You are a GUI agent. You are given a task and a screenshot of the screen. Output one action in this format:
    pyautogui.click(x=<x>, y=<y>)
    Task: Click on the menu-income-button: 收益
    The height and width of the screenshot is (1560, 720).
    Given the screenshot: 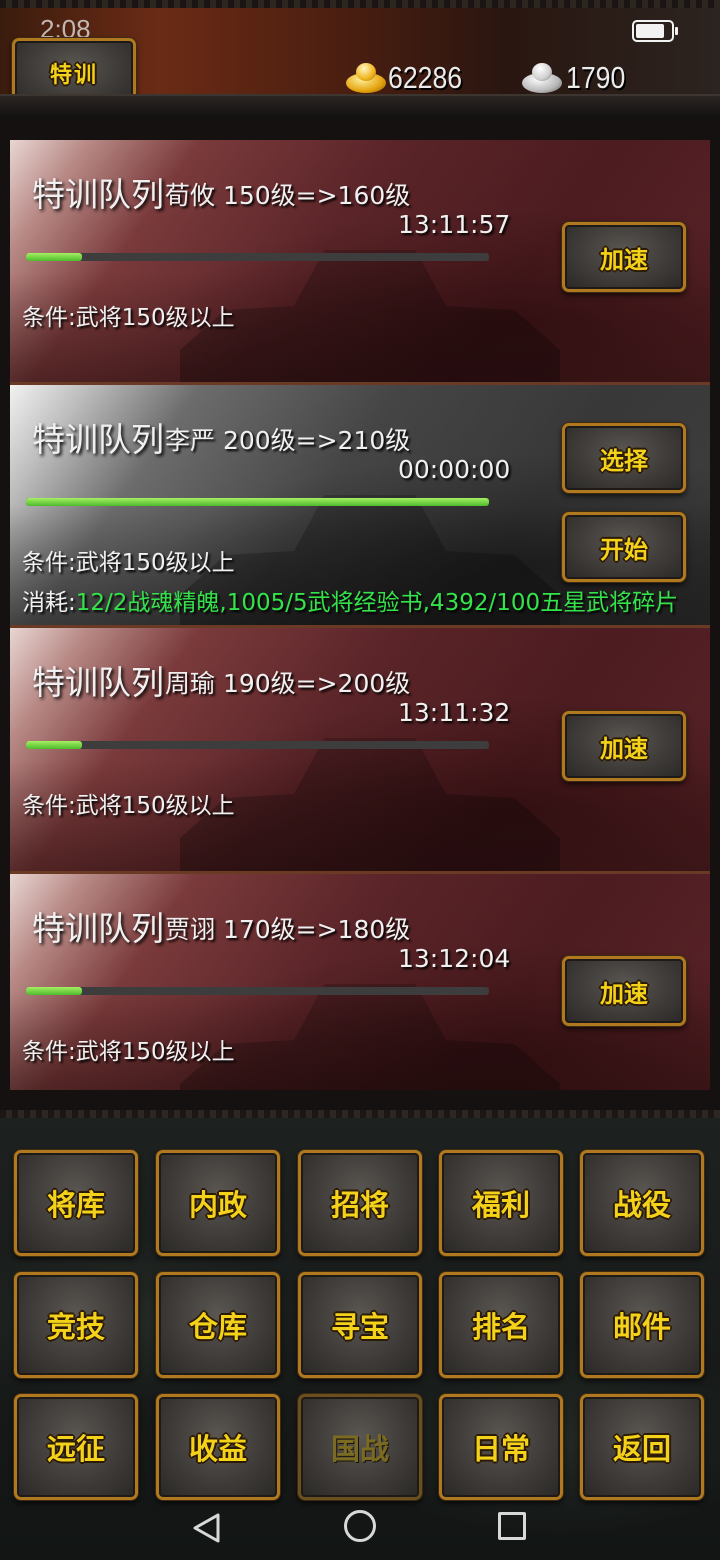 What is the action you would take?
    pyautogui.click(x=218, y=1447)
    